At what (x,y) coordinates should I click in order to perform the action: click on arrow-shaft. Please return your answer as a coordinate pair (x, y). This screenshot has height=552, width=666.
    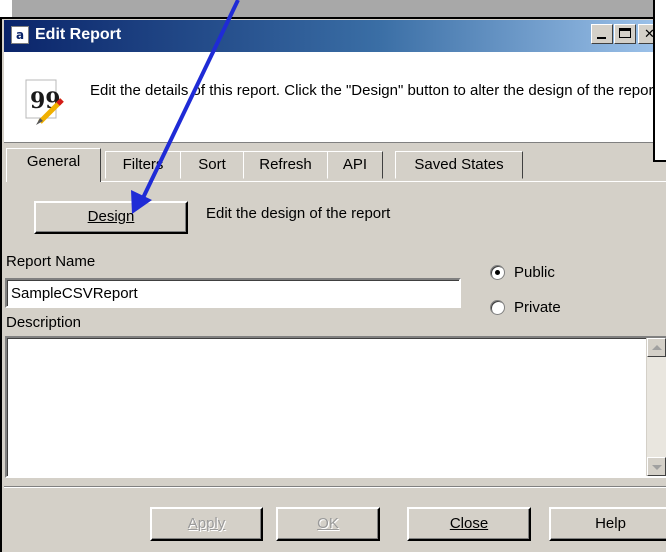
    Looking at the image, I should click on (190, 100).